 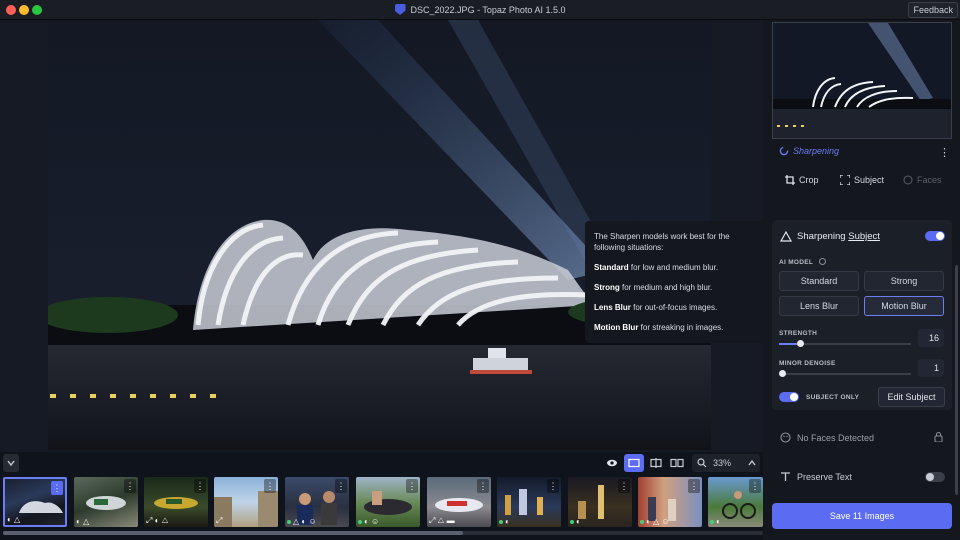 I want to click on edit-subject-button: Edit Subject, so click(x=911, y=397).